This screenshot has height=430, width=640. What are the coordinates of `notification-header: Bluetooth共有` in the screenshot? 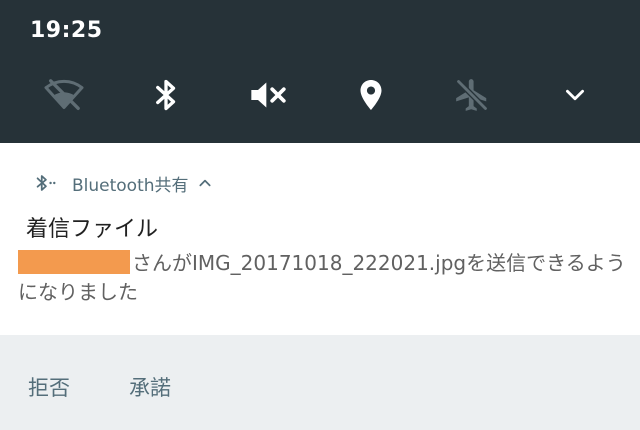 It's located at (122, 183).